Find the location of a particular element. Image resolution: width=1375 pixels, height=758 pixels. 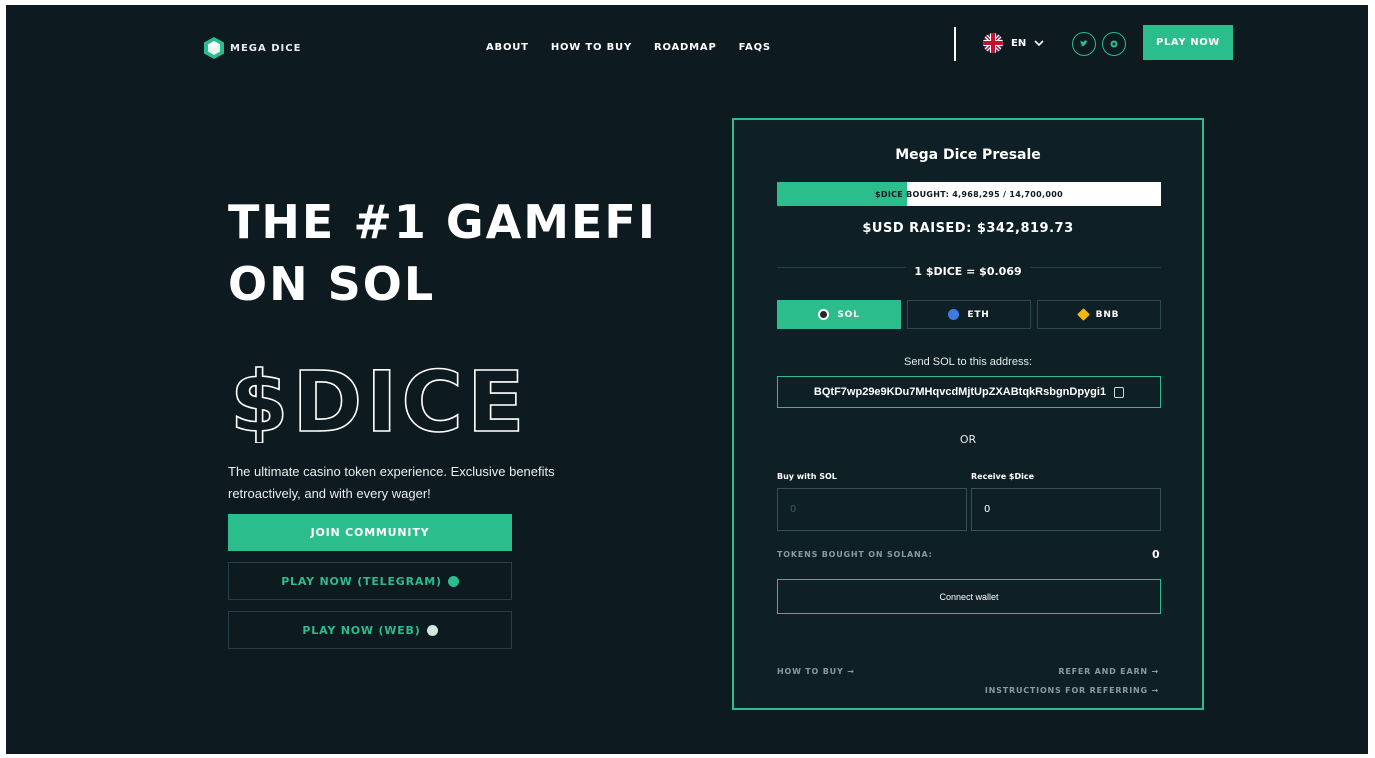

play-web-label: PLAY NOW (WEB) is located at coordinates (361, 630).